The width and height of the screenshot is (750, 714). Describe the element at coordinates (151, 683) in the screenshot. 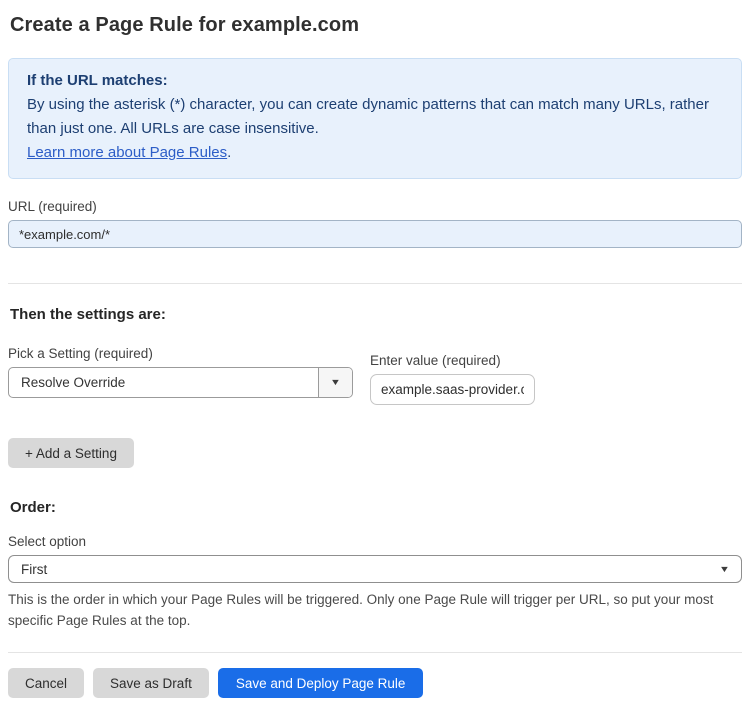

I see `save-as-draft-button: Save as Draft` at that location.